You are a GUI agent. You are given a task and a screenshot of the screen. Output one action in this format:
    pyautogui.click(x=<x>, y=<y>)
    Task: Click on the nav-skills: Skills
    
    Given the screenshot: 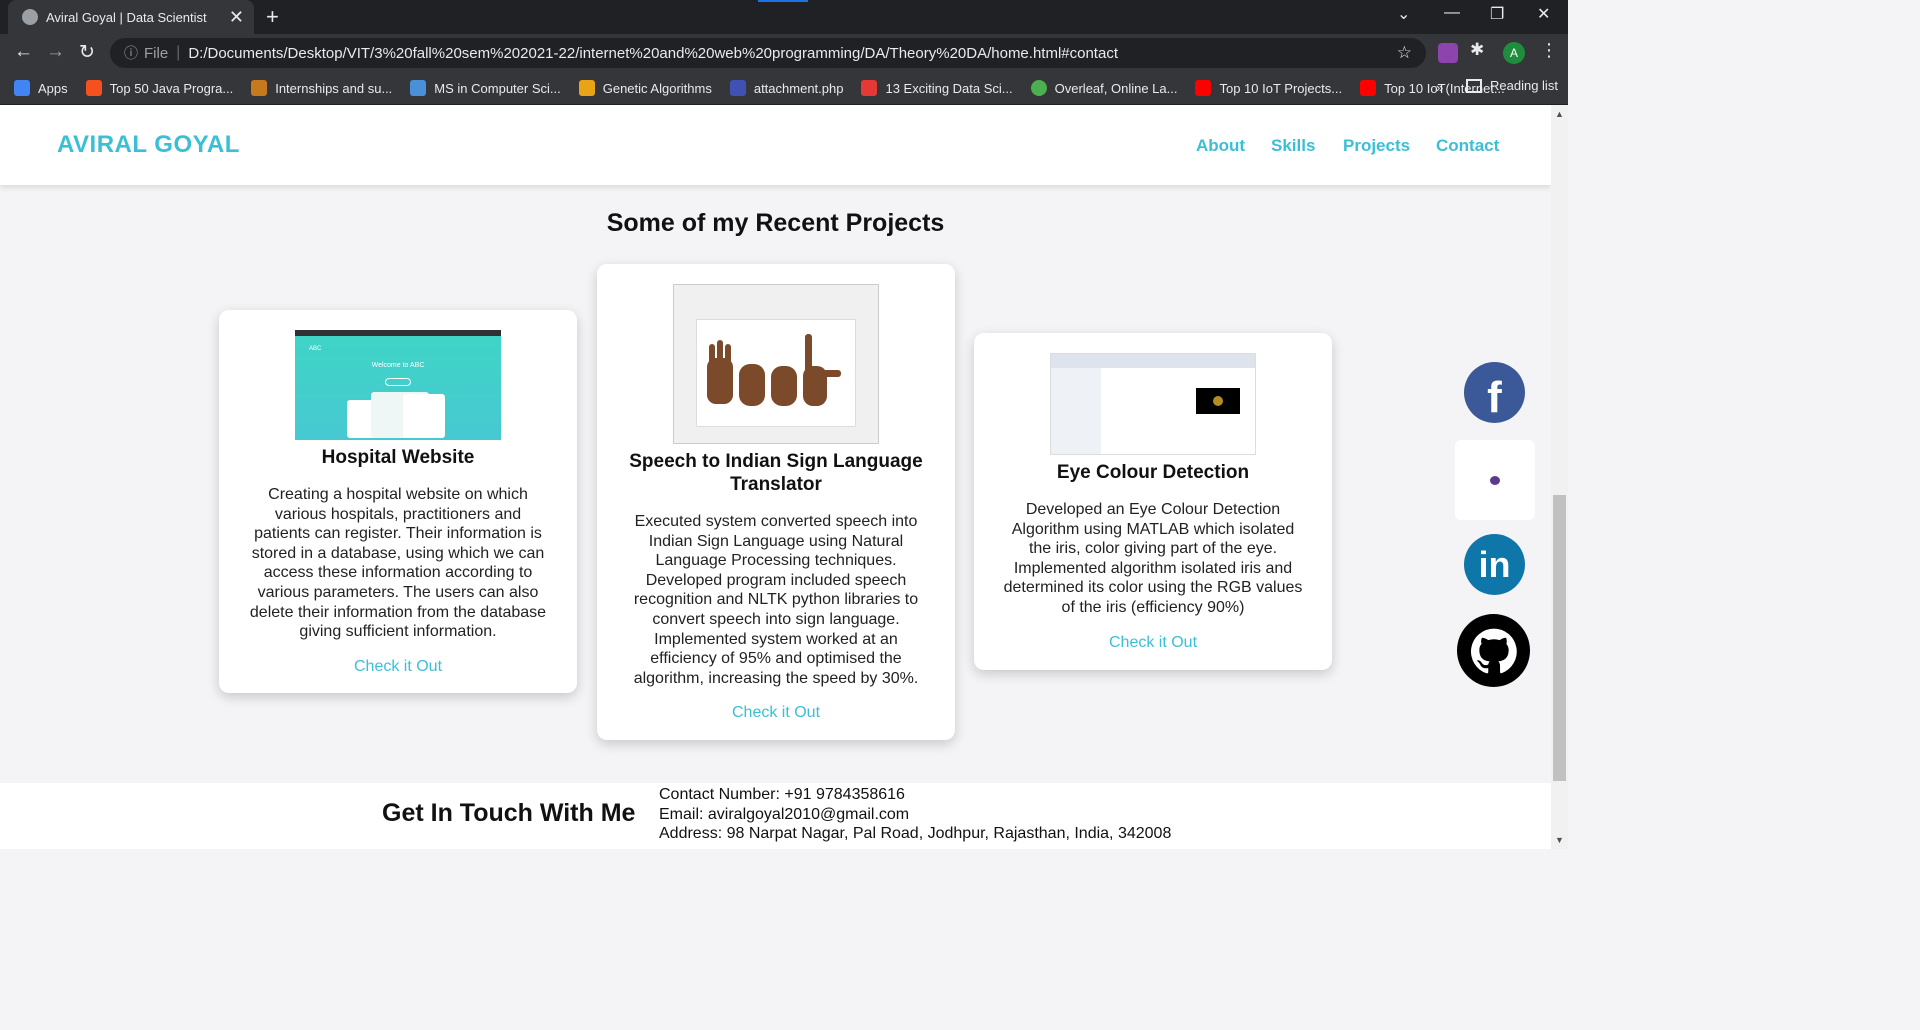 What is the action you would take?
    pyautogui.click(x=1293, y=146)
    